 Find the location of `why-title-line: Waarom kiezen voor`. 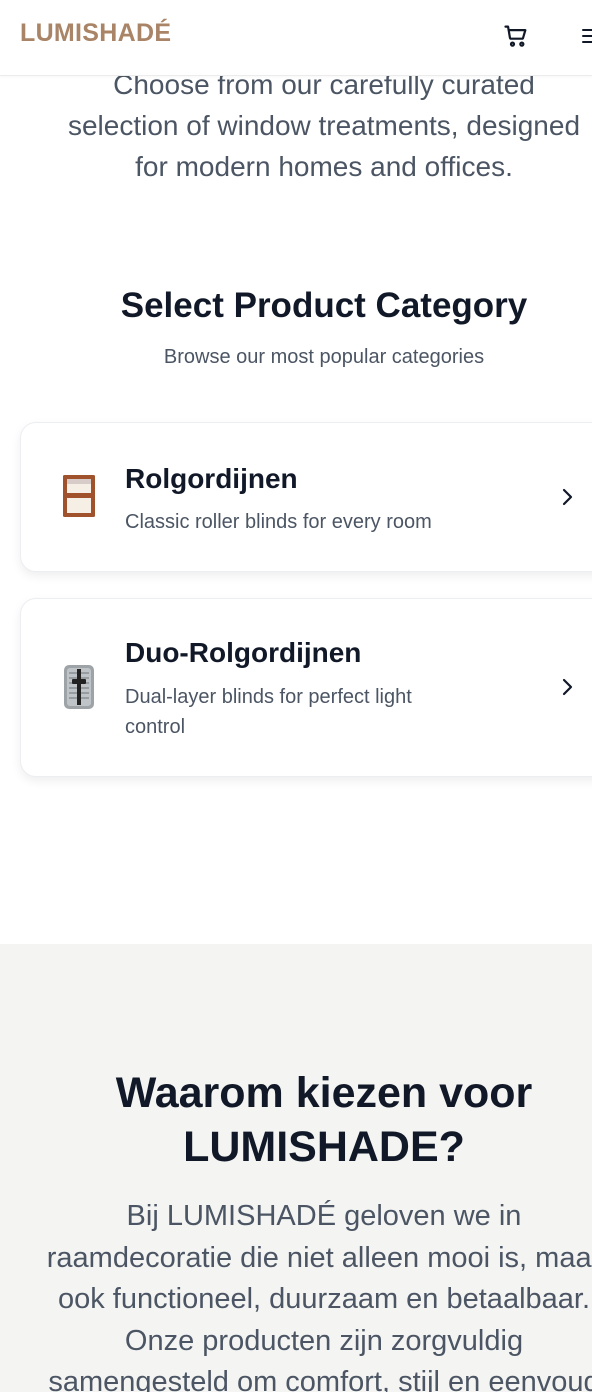

why-title-line: Waarom kiezen voor is located at coordinates (324, 1093).